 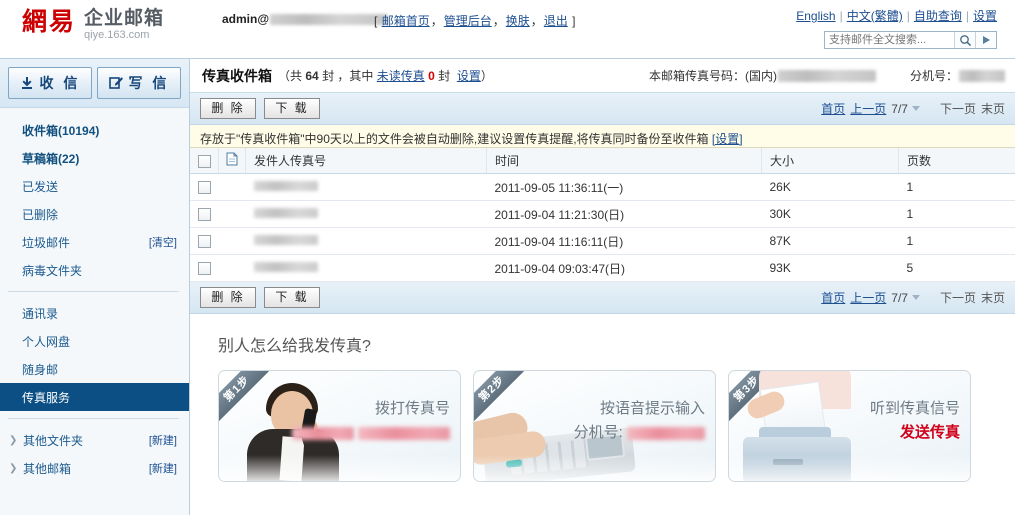 I want to click on cell-sender, so click(x=366, y=241).